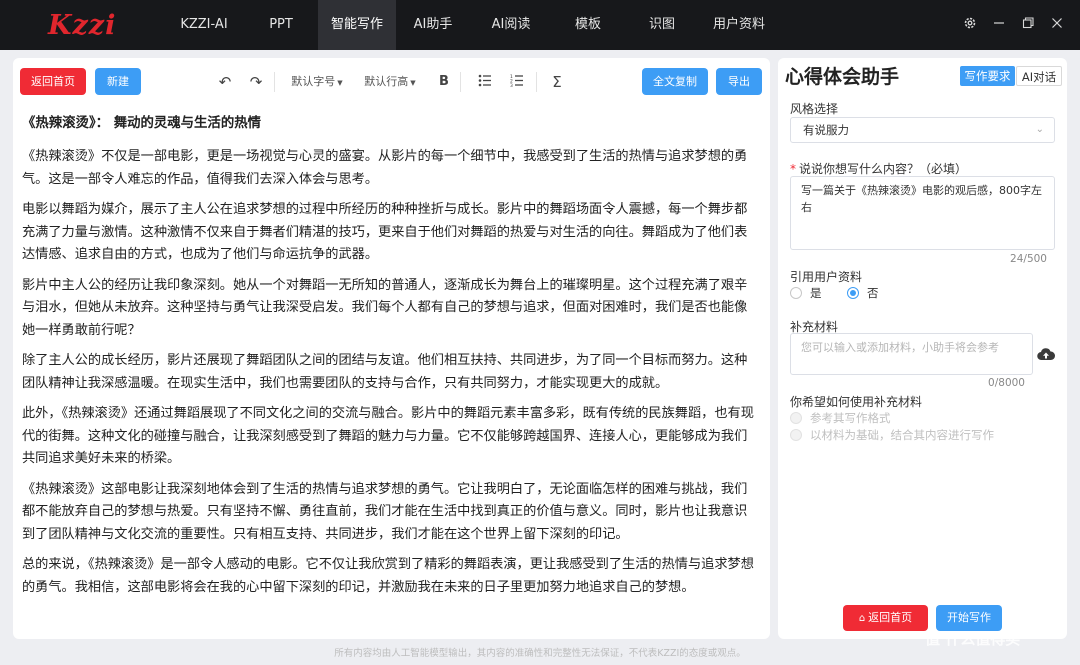 The width and height of the screenshot is (1080, 665). What do you see at coordinates (662, 25) in the screenshot?
I see `nav-image-recognition: 识图` at bounding box center [662, 25].